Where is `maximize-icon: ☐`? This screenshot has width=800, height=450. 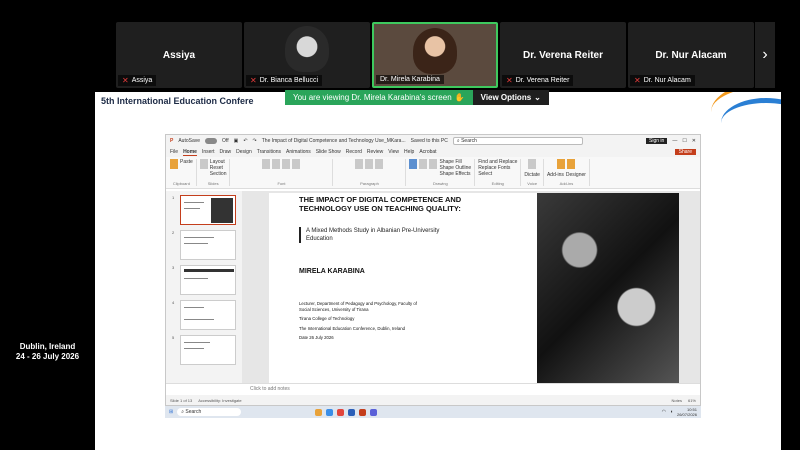
maximize-icon: ☐ is located at coordinates (684, 141).